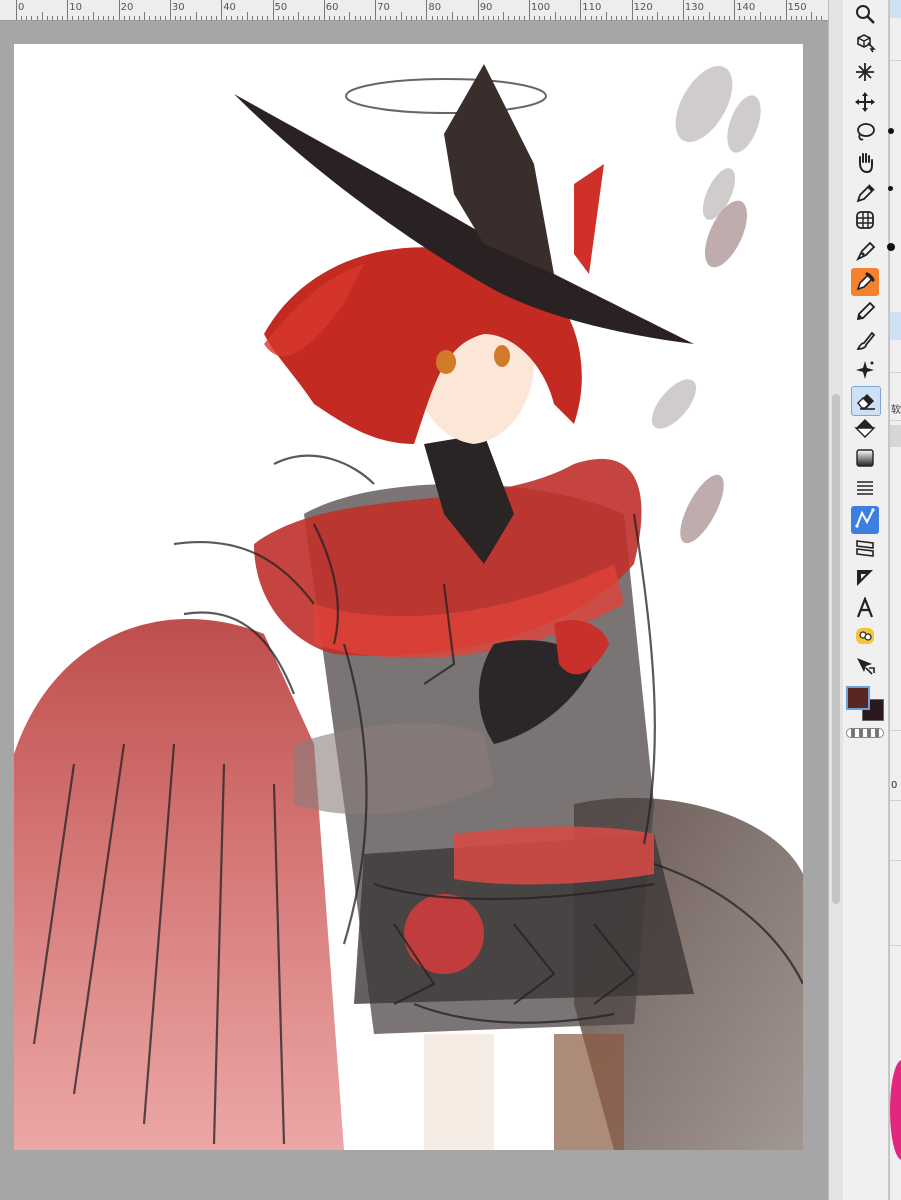  Describe the element at coordinates (836, 649) in the screenshot. I see `scrollbar-thumb` at that location.